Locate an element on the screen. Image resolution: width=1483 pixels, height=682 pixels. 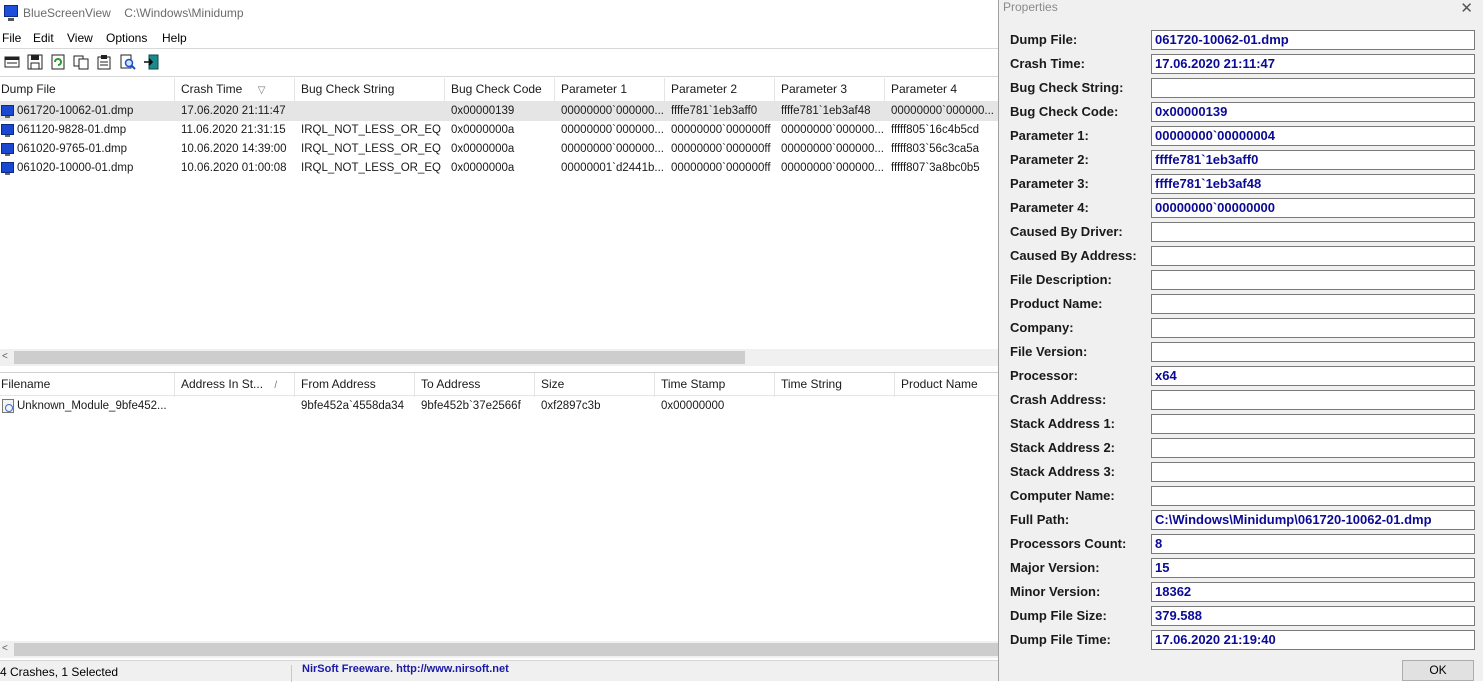
save-icon is located at coordinates (35, 62).